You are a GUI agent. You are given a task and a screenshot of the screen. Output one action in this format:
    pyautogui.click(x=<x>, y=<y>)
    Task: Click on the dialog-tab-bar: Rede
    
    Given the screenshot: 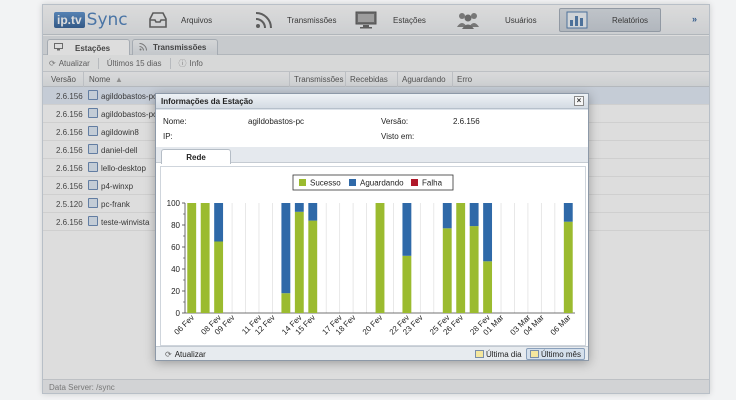 What is the action you would take?
    pyautogui.click(x=372, y=155)
    